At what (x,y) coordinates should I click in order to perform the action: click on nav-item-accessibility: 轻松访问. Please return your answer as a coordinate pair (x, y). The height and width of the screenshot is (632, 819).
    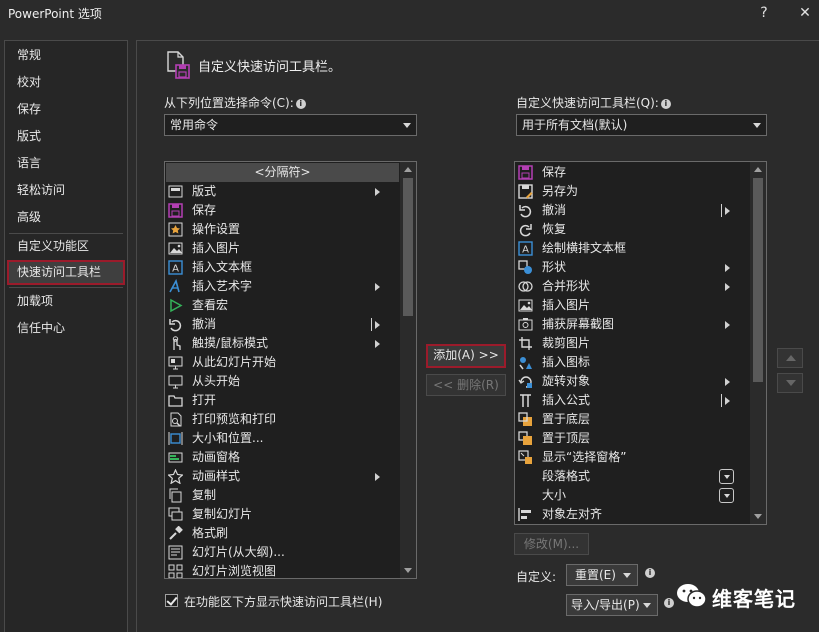
    Looking at the image, I should click on (66, 190).